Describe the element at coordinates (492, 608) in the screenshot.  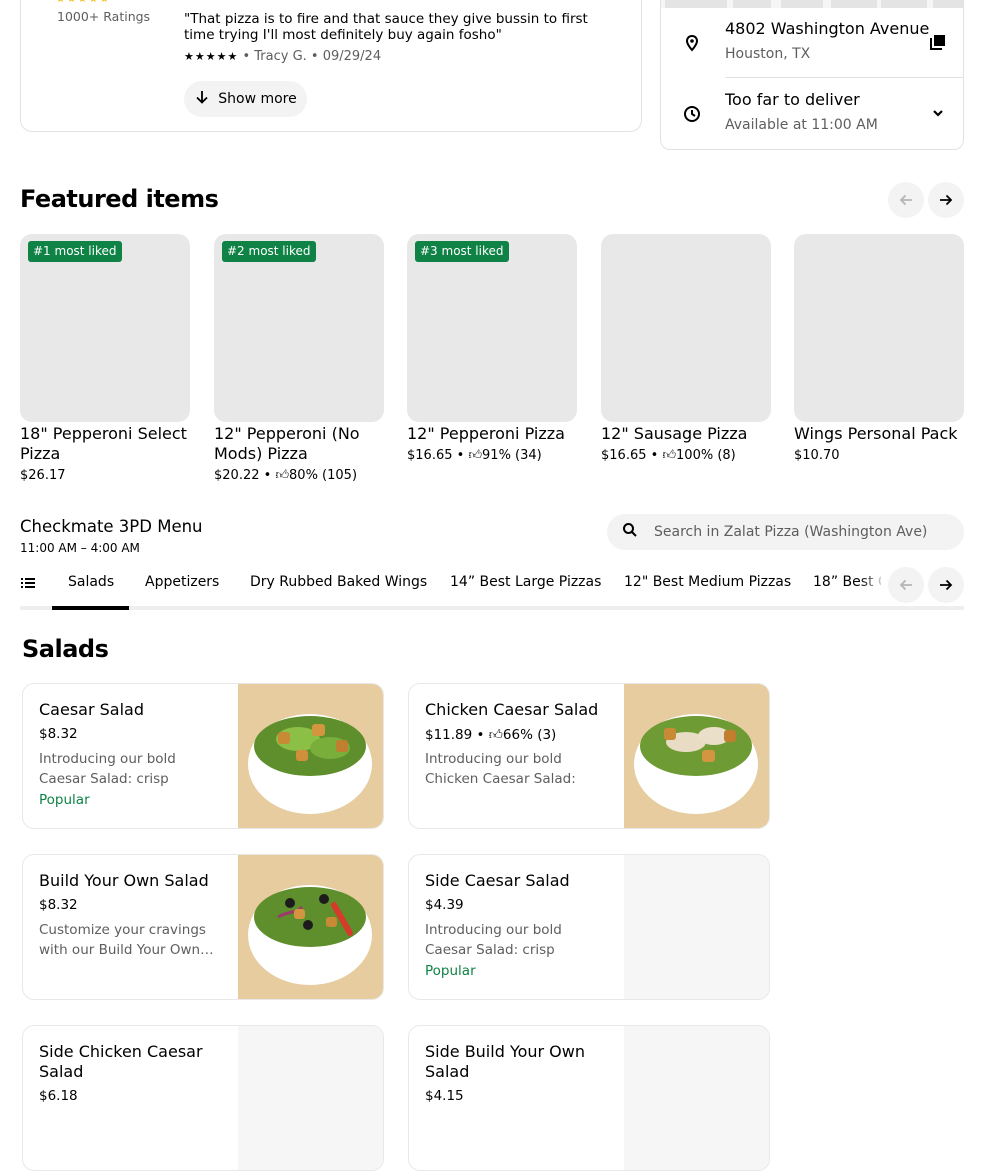
I see `tabs-underline` at that location.